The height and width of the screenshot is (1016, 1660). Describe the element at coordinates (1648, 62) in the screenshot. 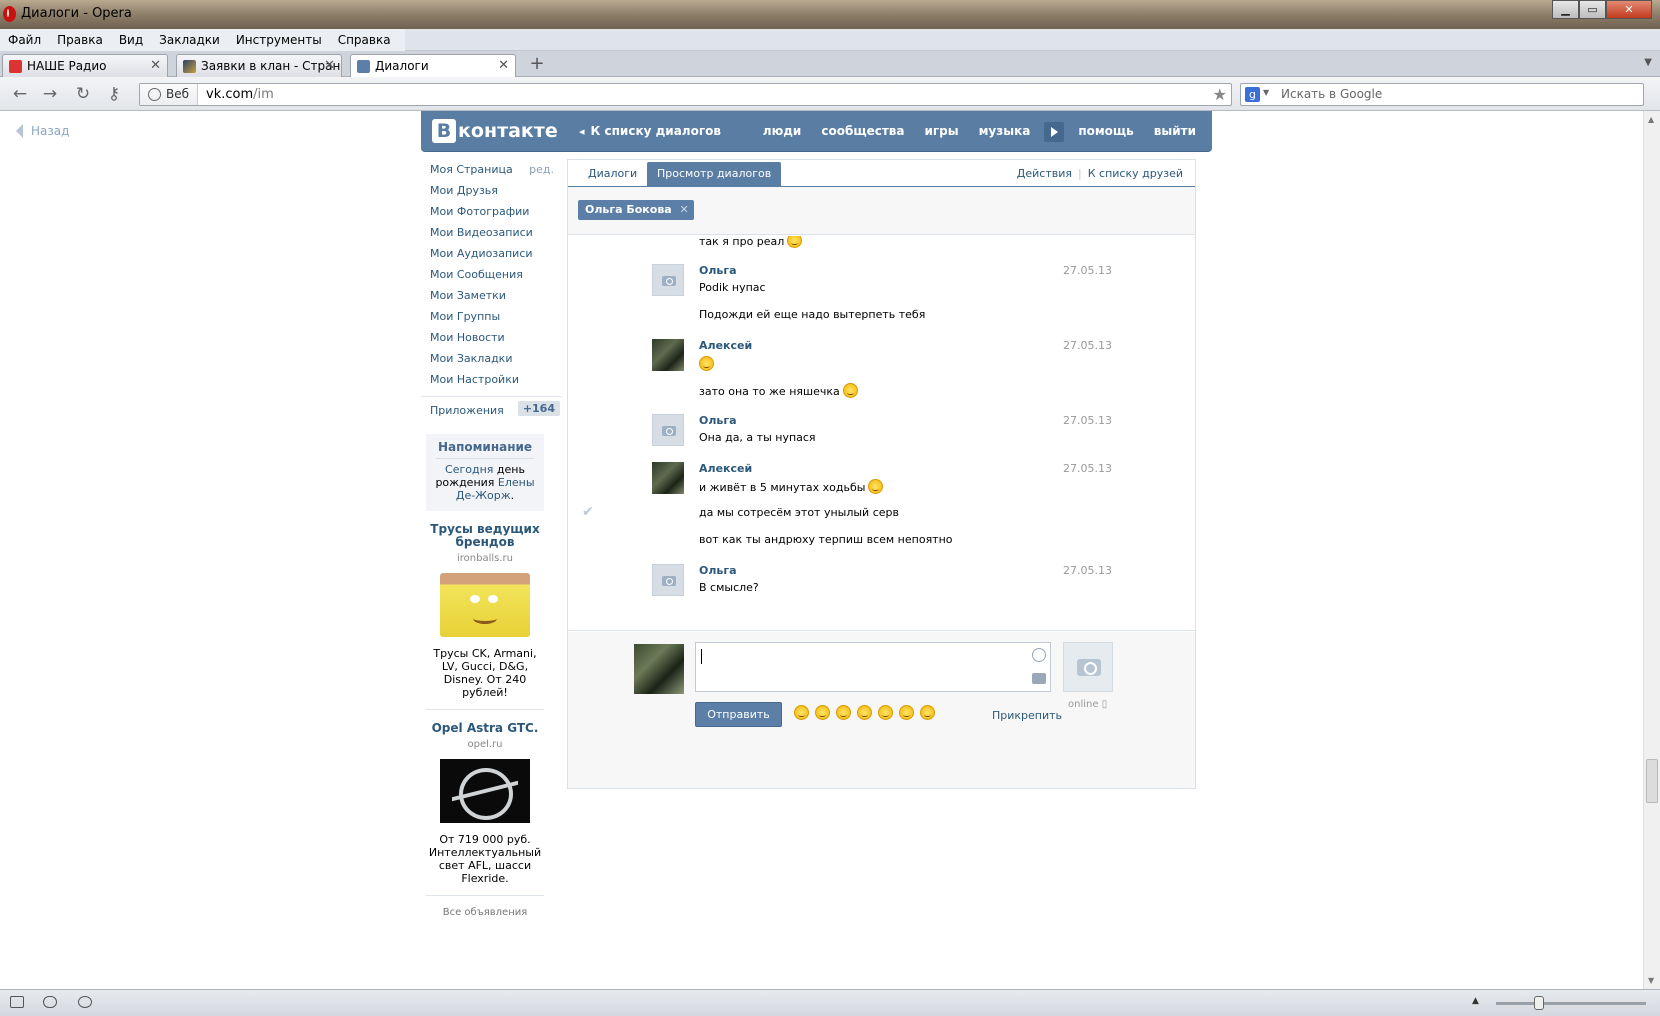

I see `tab-menu-chevron-icon: ▼` at that location.